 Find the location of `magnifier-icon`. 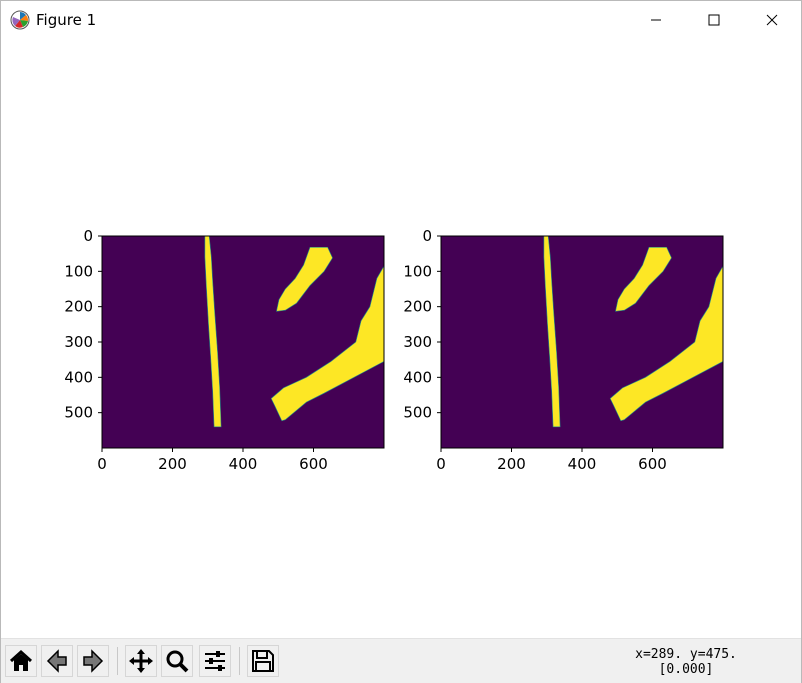

magnifier-icon is located at coordinates (177, 661).